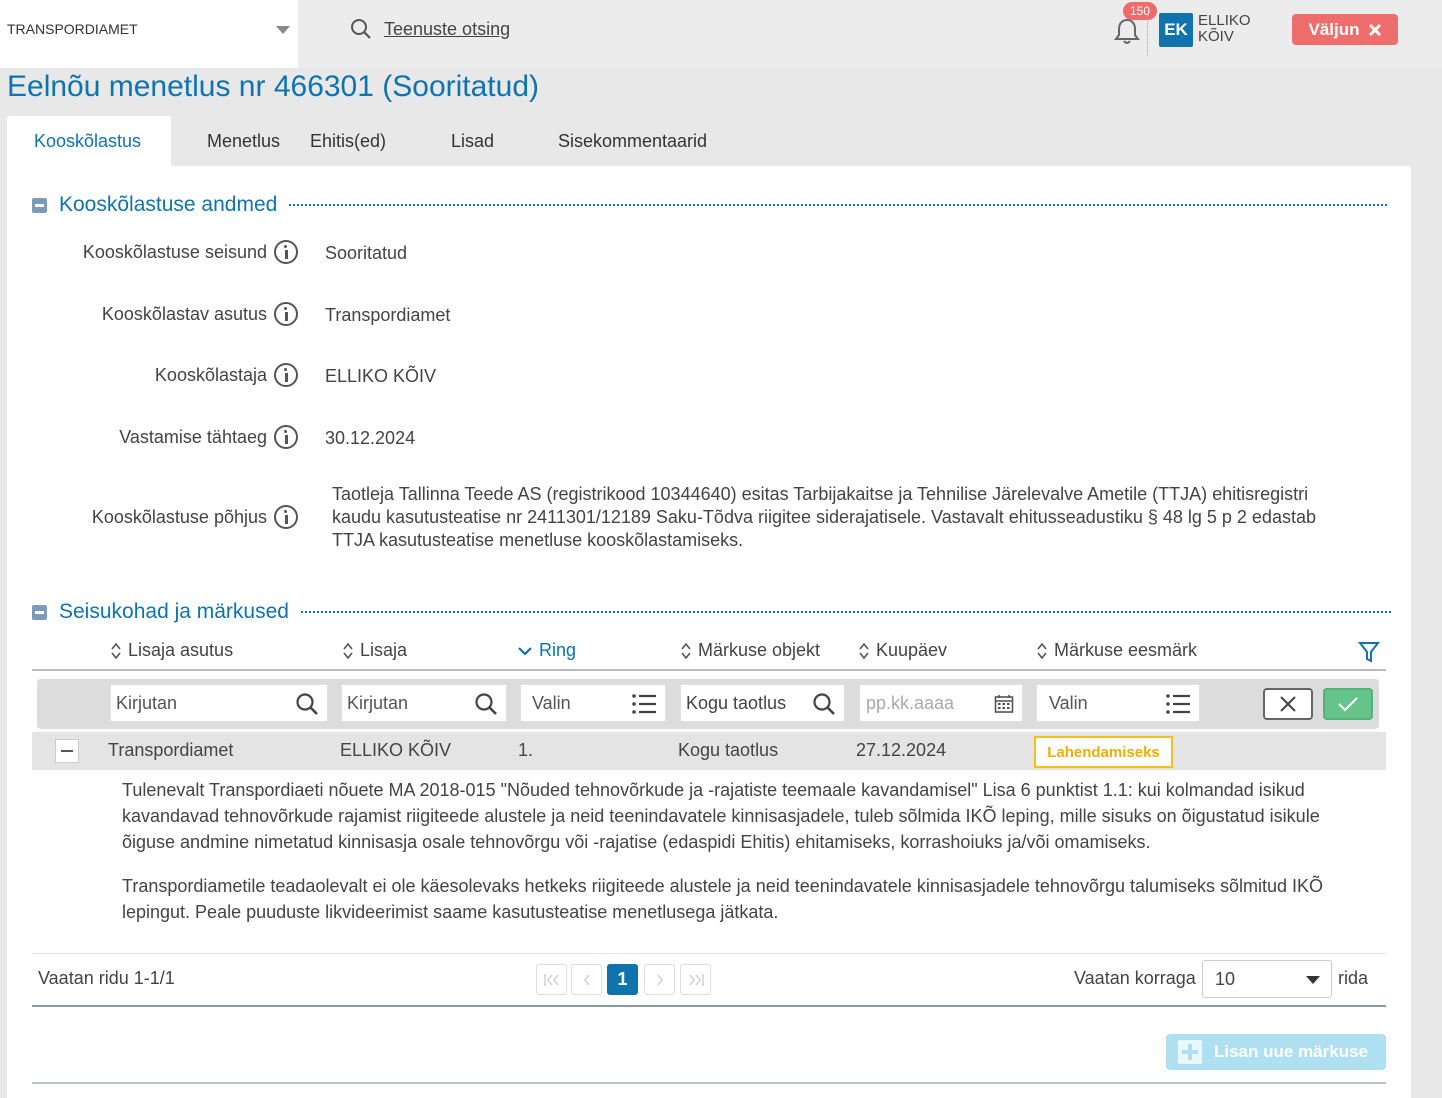 The width and height of the screenshot is (1442, 1098). I want to click on page-title: Eelnõu menetlus nr 466301 (Sooritatud), so click(273, 86).